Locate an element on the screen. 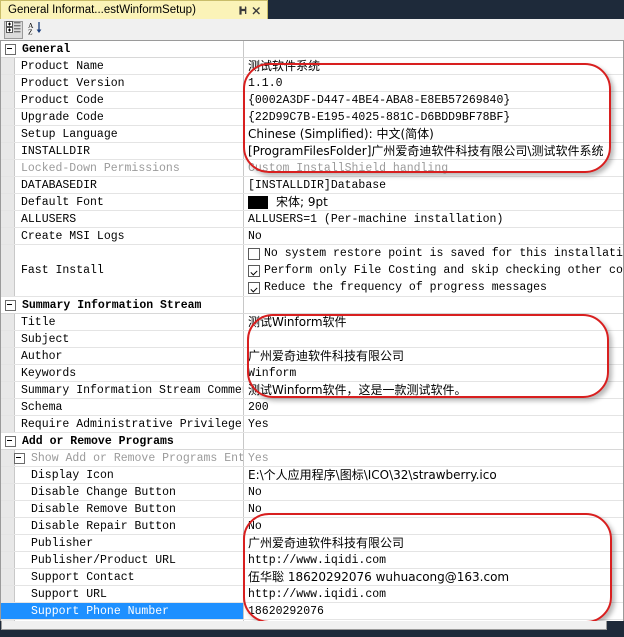  property-value-cell: [ProgramFilesFolder]广州爱奇迪软件科技有限公司\测试软件系统 is located at coordinates (433, 151).